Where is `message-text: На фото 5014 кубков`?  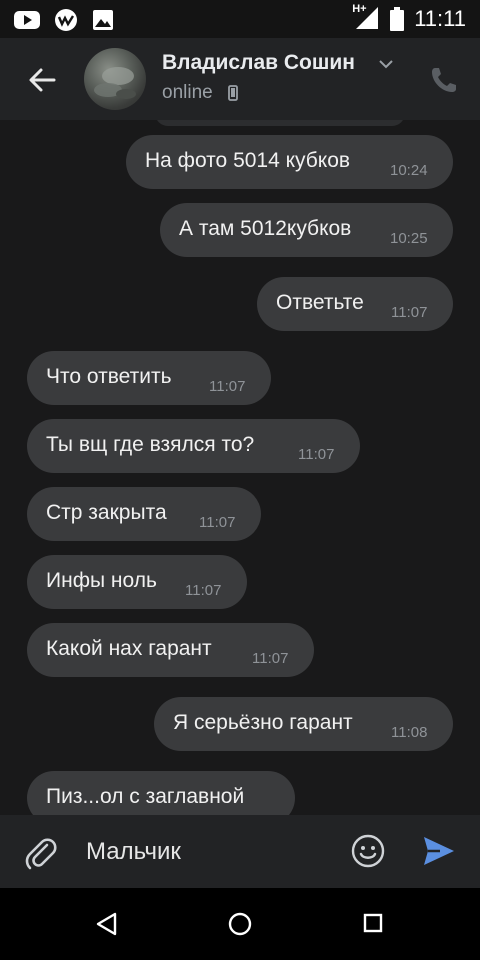 message-text: На фото 5014 кубков is located at coordinates (248, 160).